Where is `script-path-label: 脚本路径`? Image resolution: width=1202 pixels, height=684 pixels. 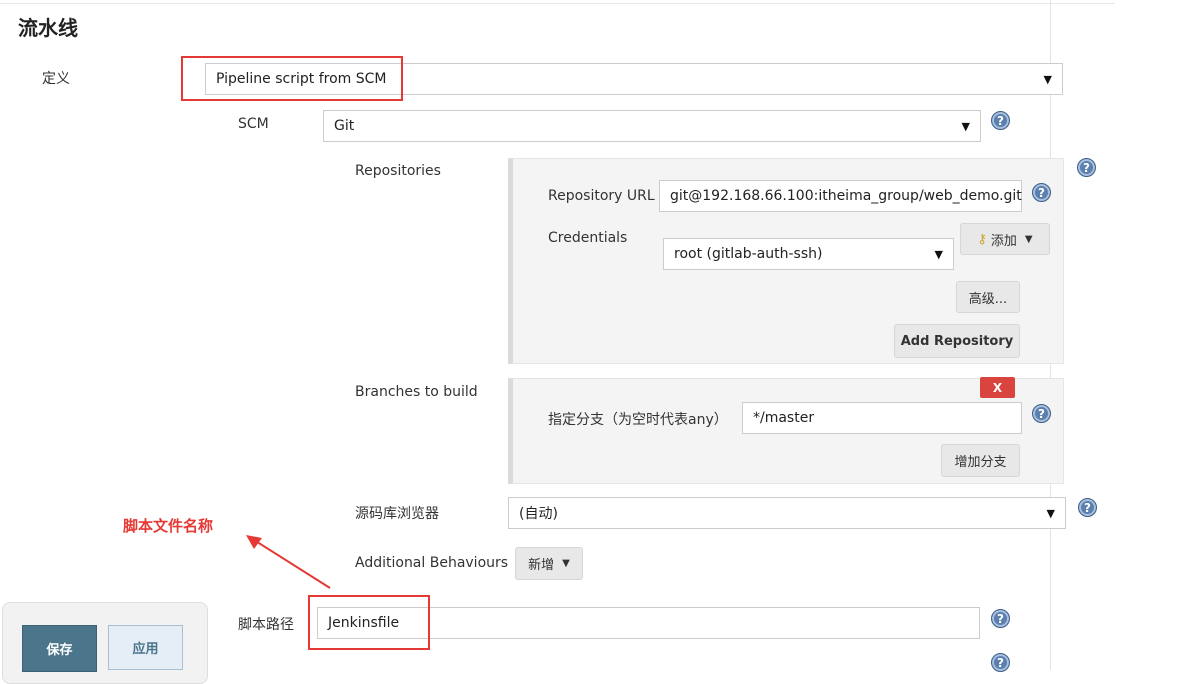
script-path-label: 脚本路径 is located at coordinates (266, 625).